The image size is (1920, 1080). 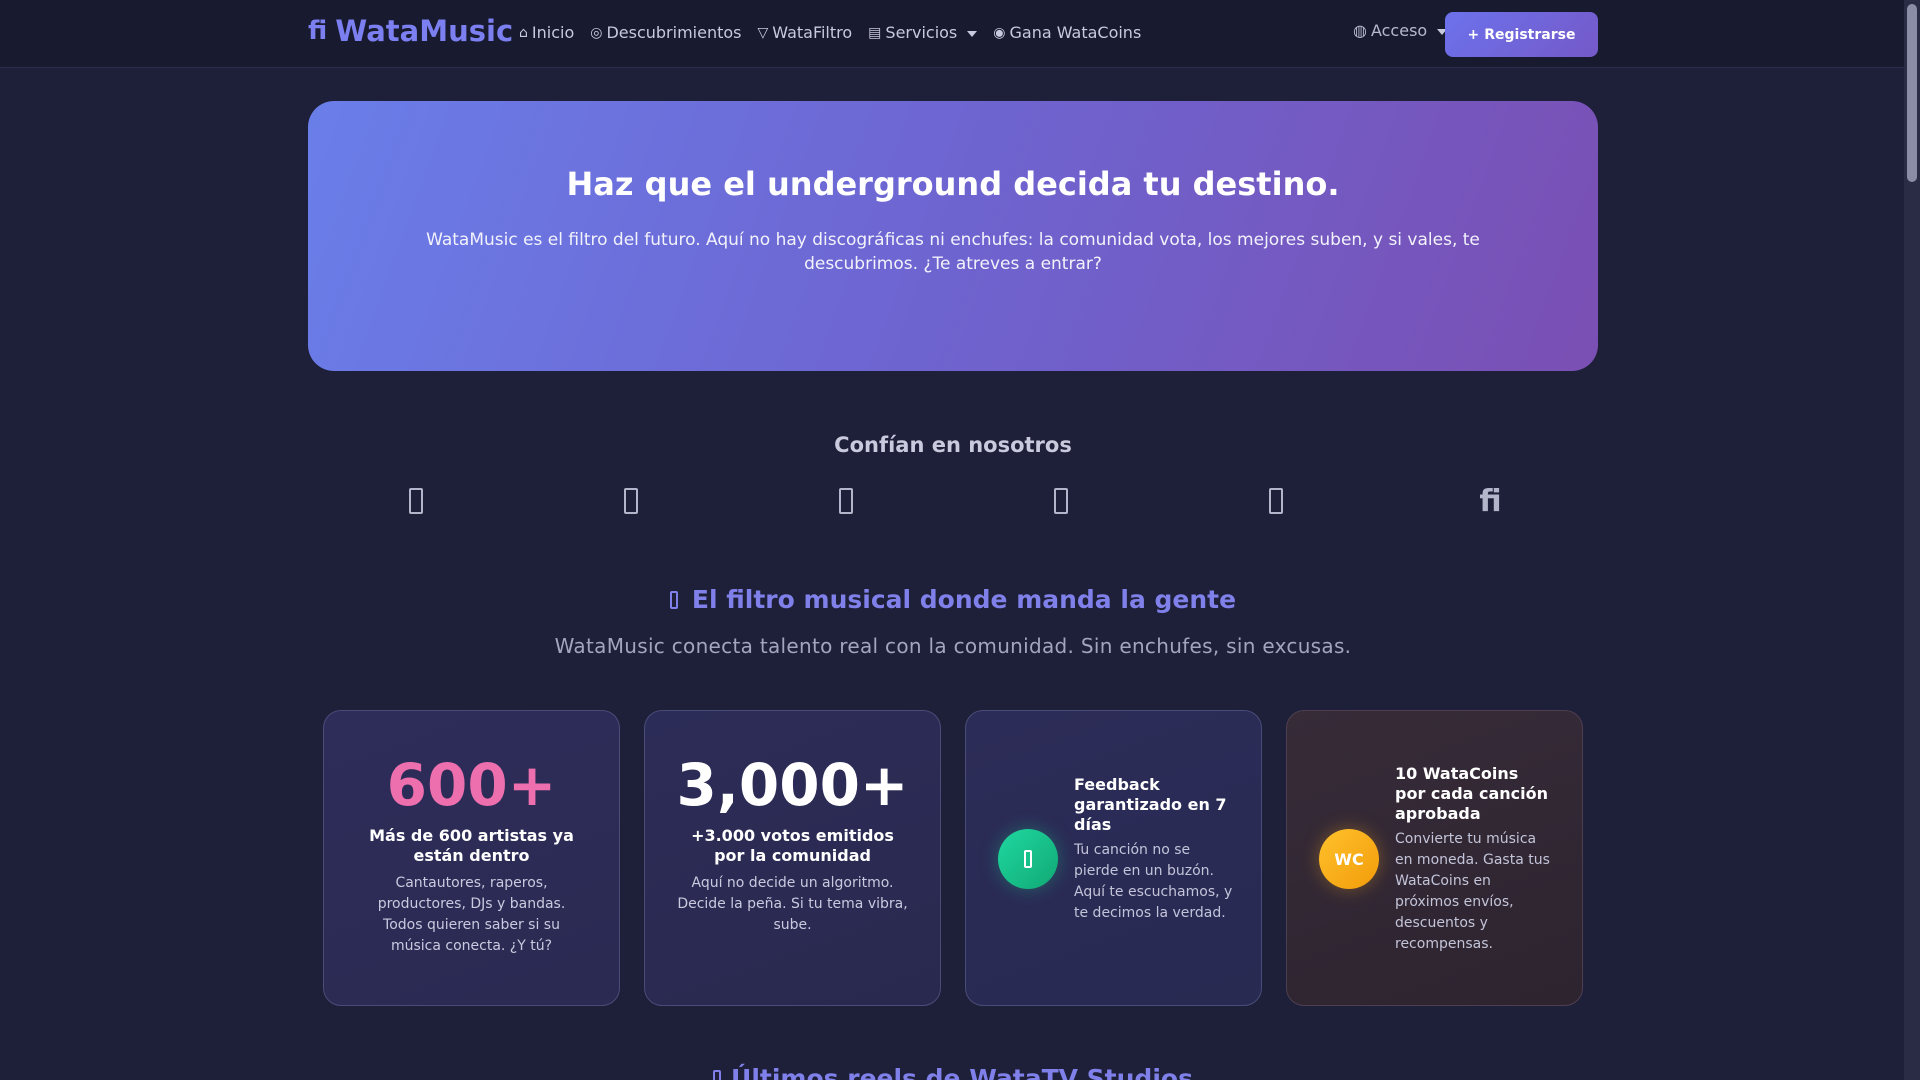 I want to click on trust-logos: fi, so click(x=953, y=501).